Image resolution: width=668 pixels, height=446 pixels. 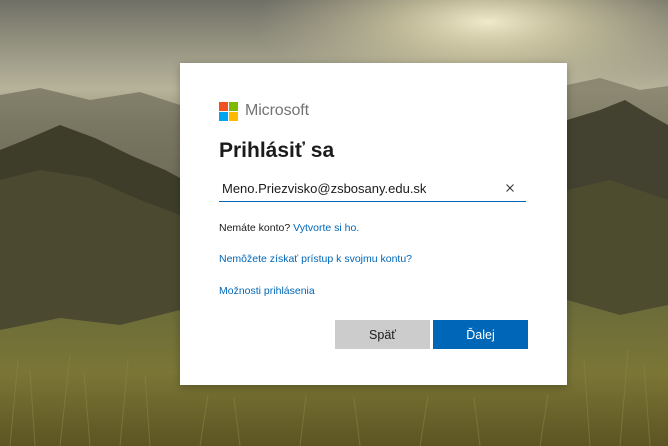 I want to click on logo-square-blue, so click(x=223, y=116).